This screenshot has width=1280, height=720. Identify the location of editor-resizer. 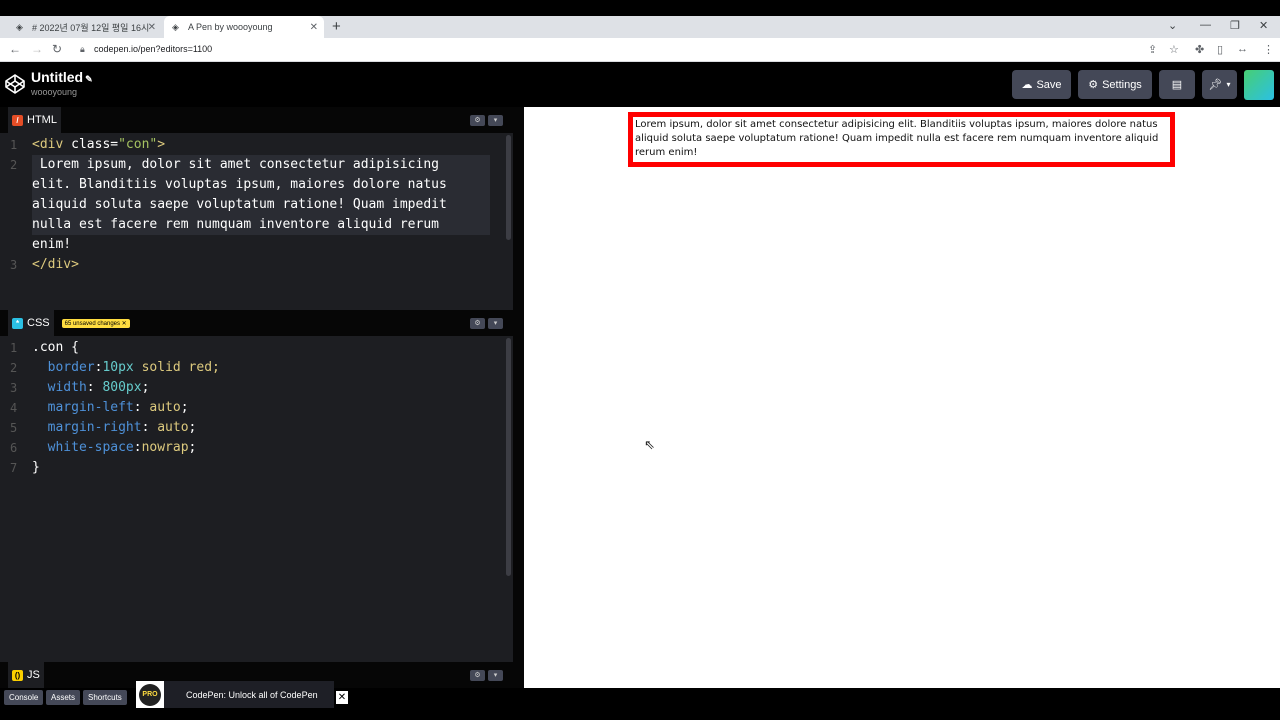
(518, 397).